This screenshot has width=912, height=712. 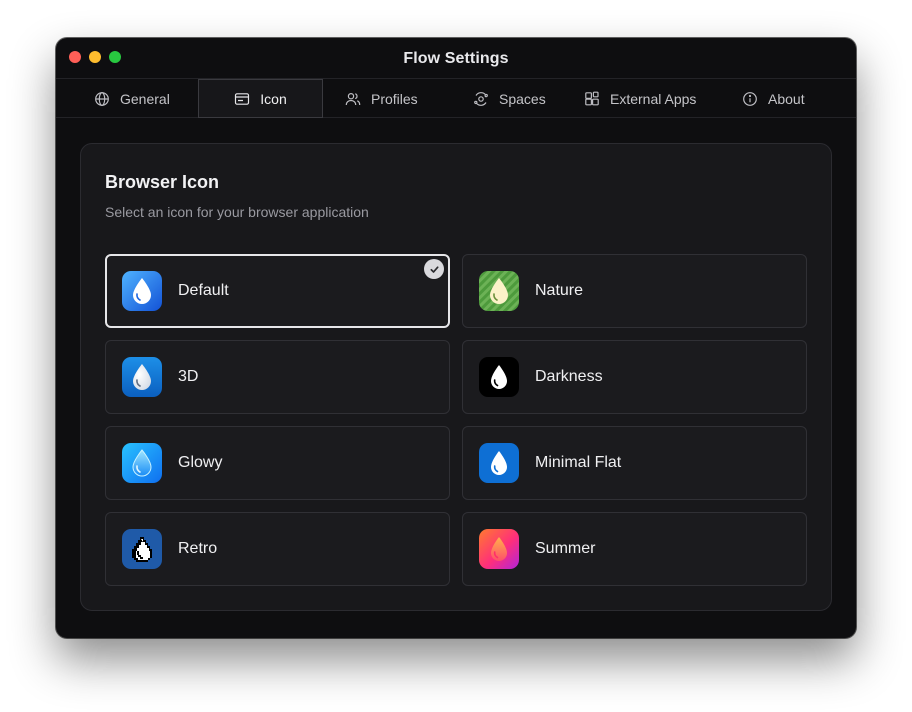 What do you see at coordinates (102, 98) in the screenshot?
I see `globe-icon` at bounding box center [102, 98].